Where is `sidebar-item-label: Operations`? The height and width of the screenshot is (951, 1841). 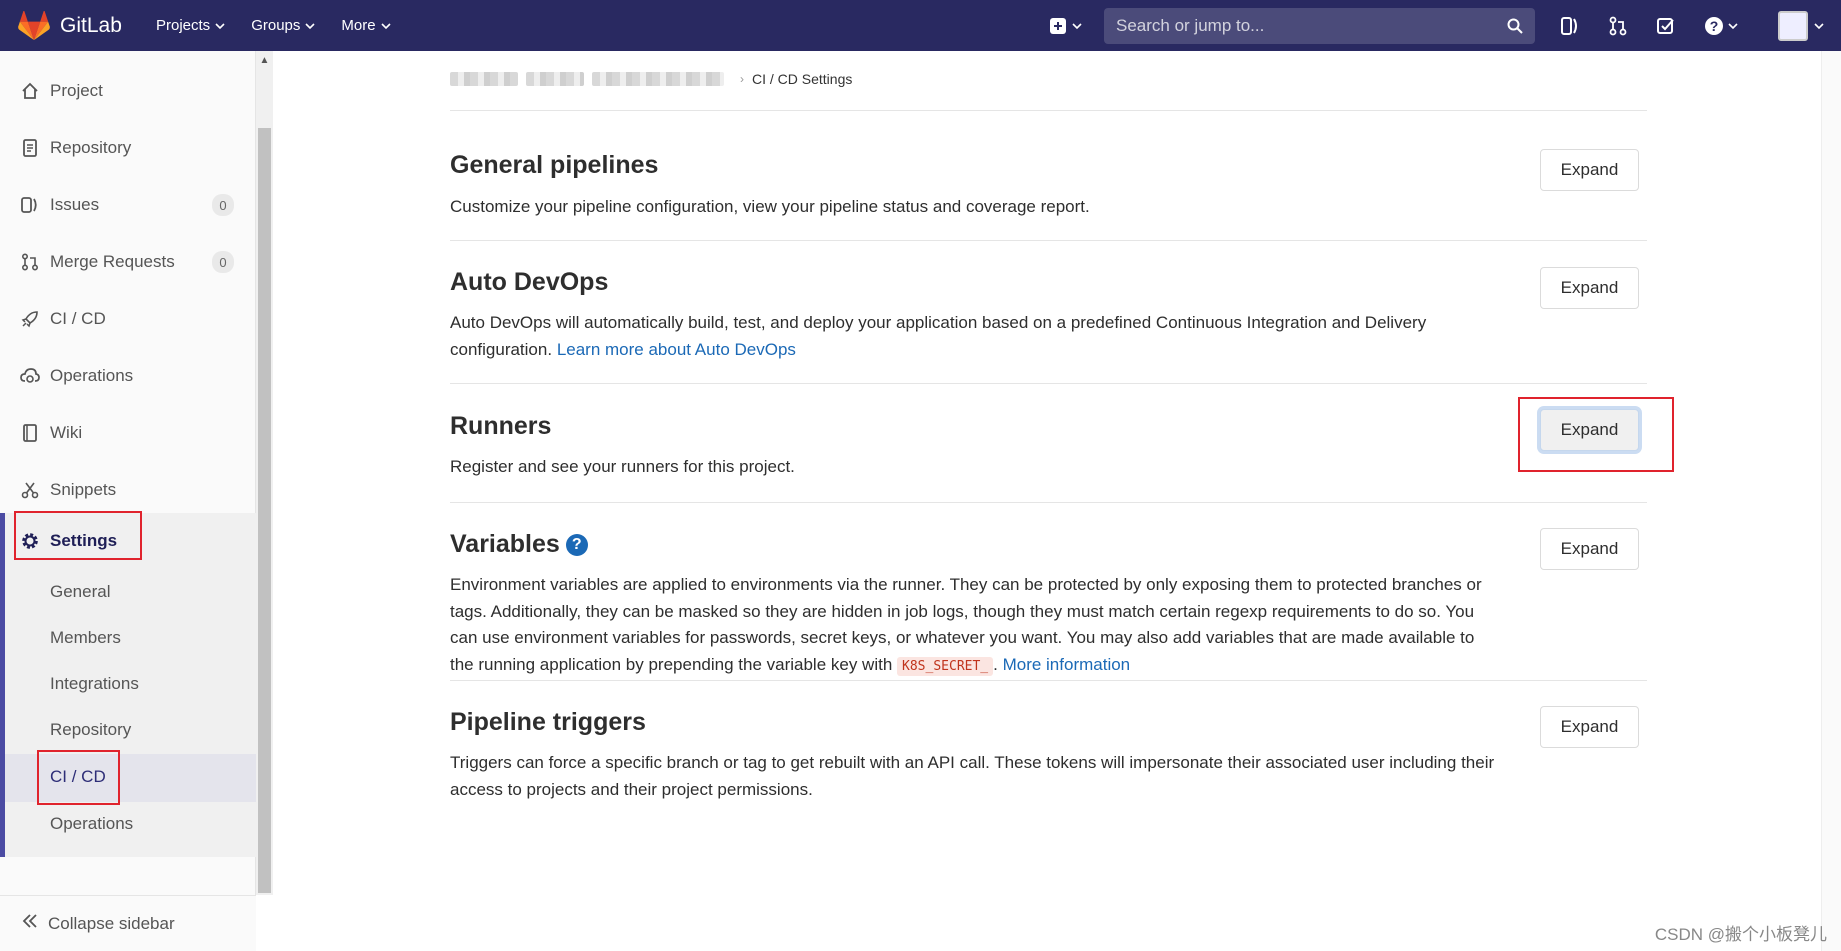
sidebar-item-label: Operations is located at coordinates (92, 375).